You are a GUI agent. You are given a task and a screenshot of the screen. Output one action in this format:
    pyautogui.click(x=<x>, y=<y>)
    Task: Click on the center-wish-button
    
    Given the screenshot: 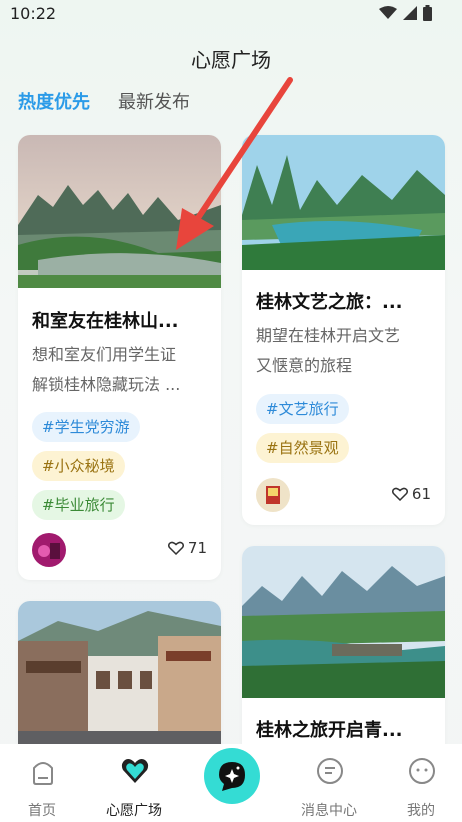 What is the action you would take?
    pyautogui.click(x=232, y=776)
    